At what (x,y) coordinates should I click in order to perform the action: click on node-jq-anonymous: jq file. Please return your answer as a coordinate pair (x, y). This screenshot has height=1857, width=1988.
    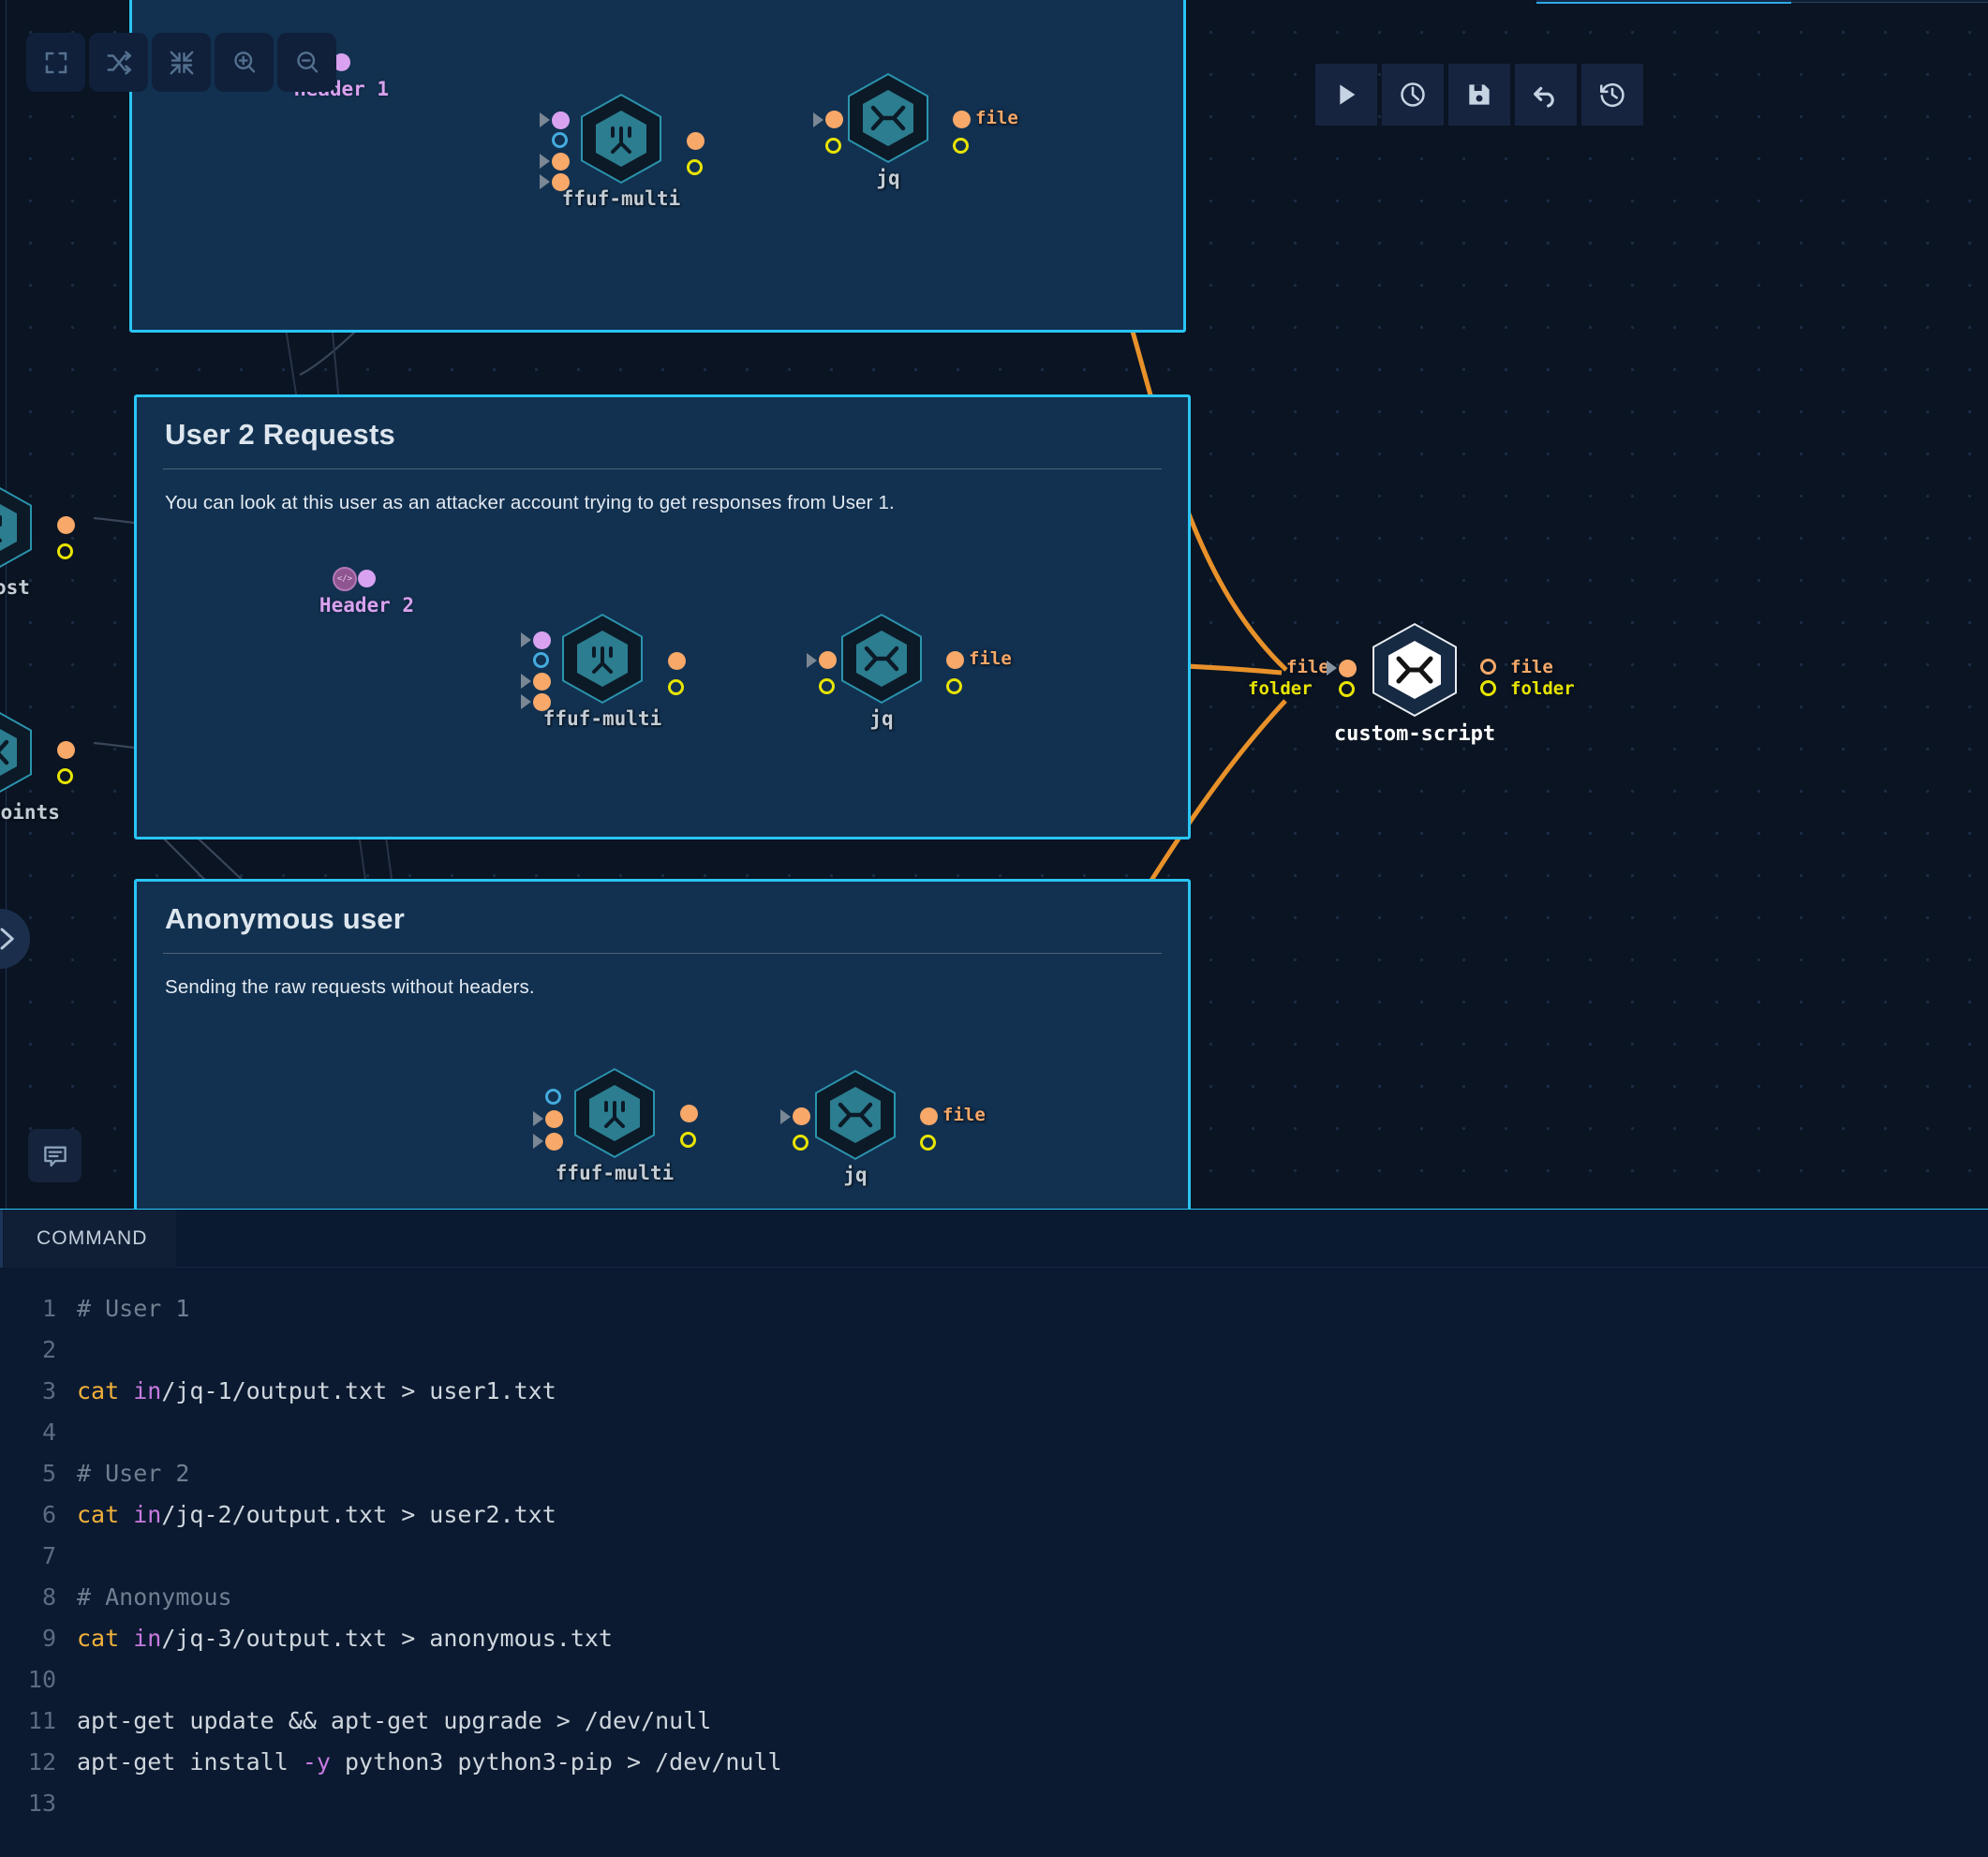
    Looking at the image, I should click on (883, 1128).